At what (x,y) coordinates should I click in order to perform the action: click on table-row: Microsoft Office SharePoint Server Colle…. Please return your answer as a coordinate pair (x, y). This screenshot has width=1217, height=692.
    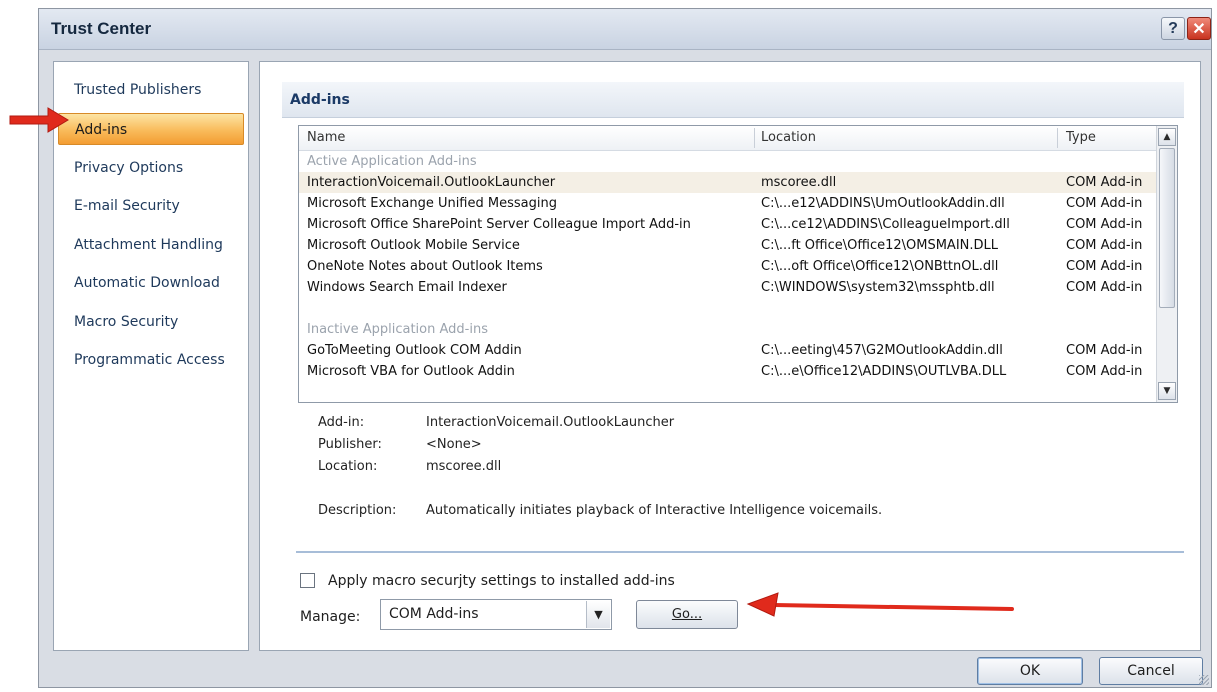
    Looking at the image, I should click on (728, 224).